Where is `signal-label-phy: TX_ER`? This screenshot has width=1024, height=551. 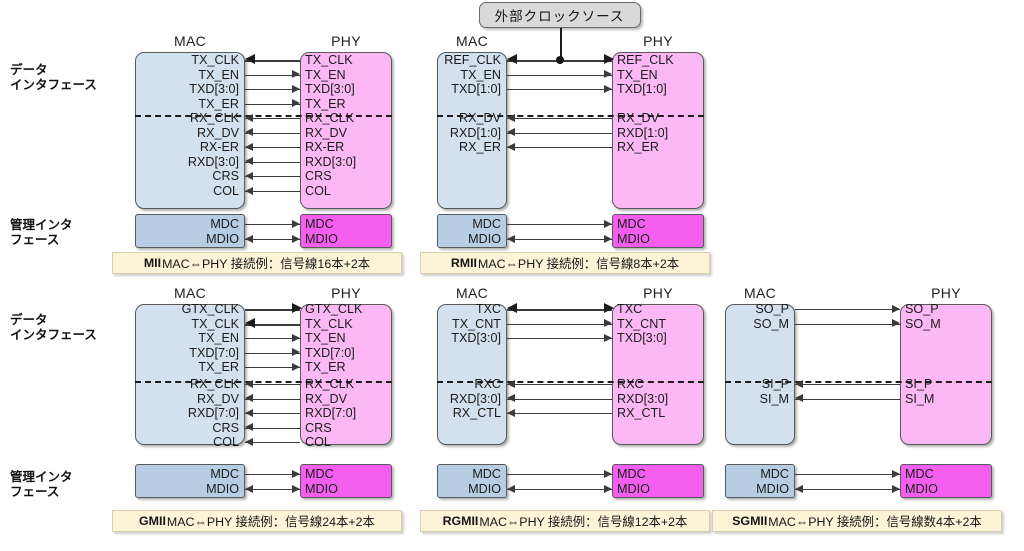 signal-label-phy: TX_ER is located at coordinates (325, 103).